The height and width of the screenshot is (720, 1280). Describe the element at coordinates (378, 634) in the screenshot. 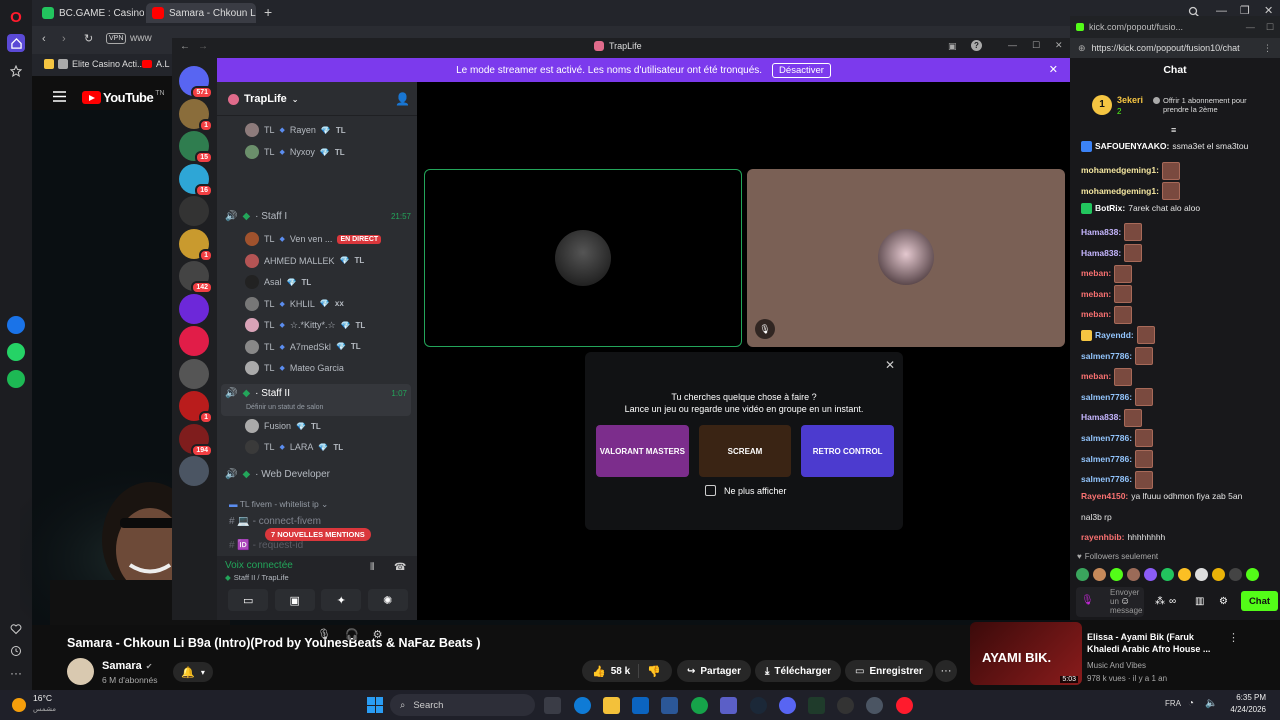

I see `settings-gear-icon: ⚙` at that location.